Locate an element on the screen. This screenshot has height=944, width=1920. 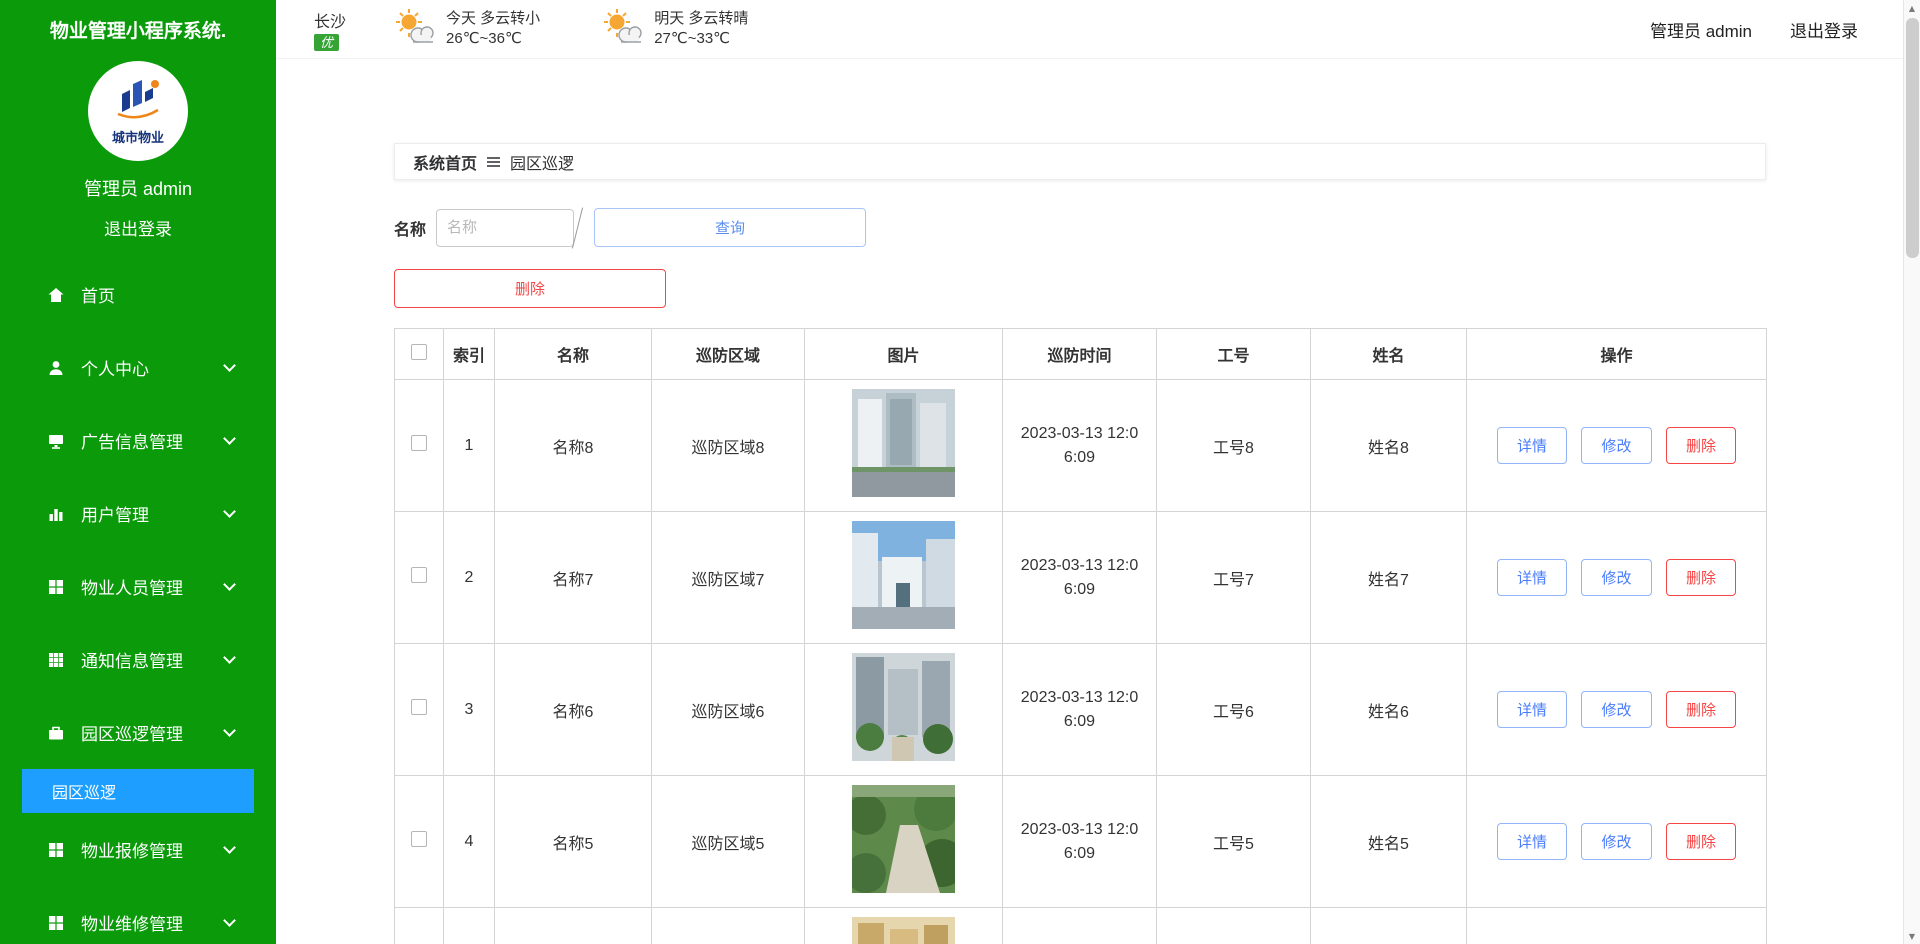
sidebar-item-staff-management: 物业人员管理 is located at coordinates (138, 586).